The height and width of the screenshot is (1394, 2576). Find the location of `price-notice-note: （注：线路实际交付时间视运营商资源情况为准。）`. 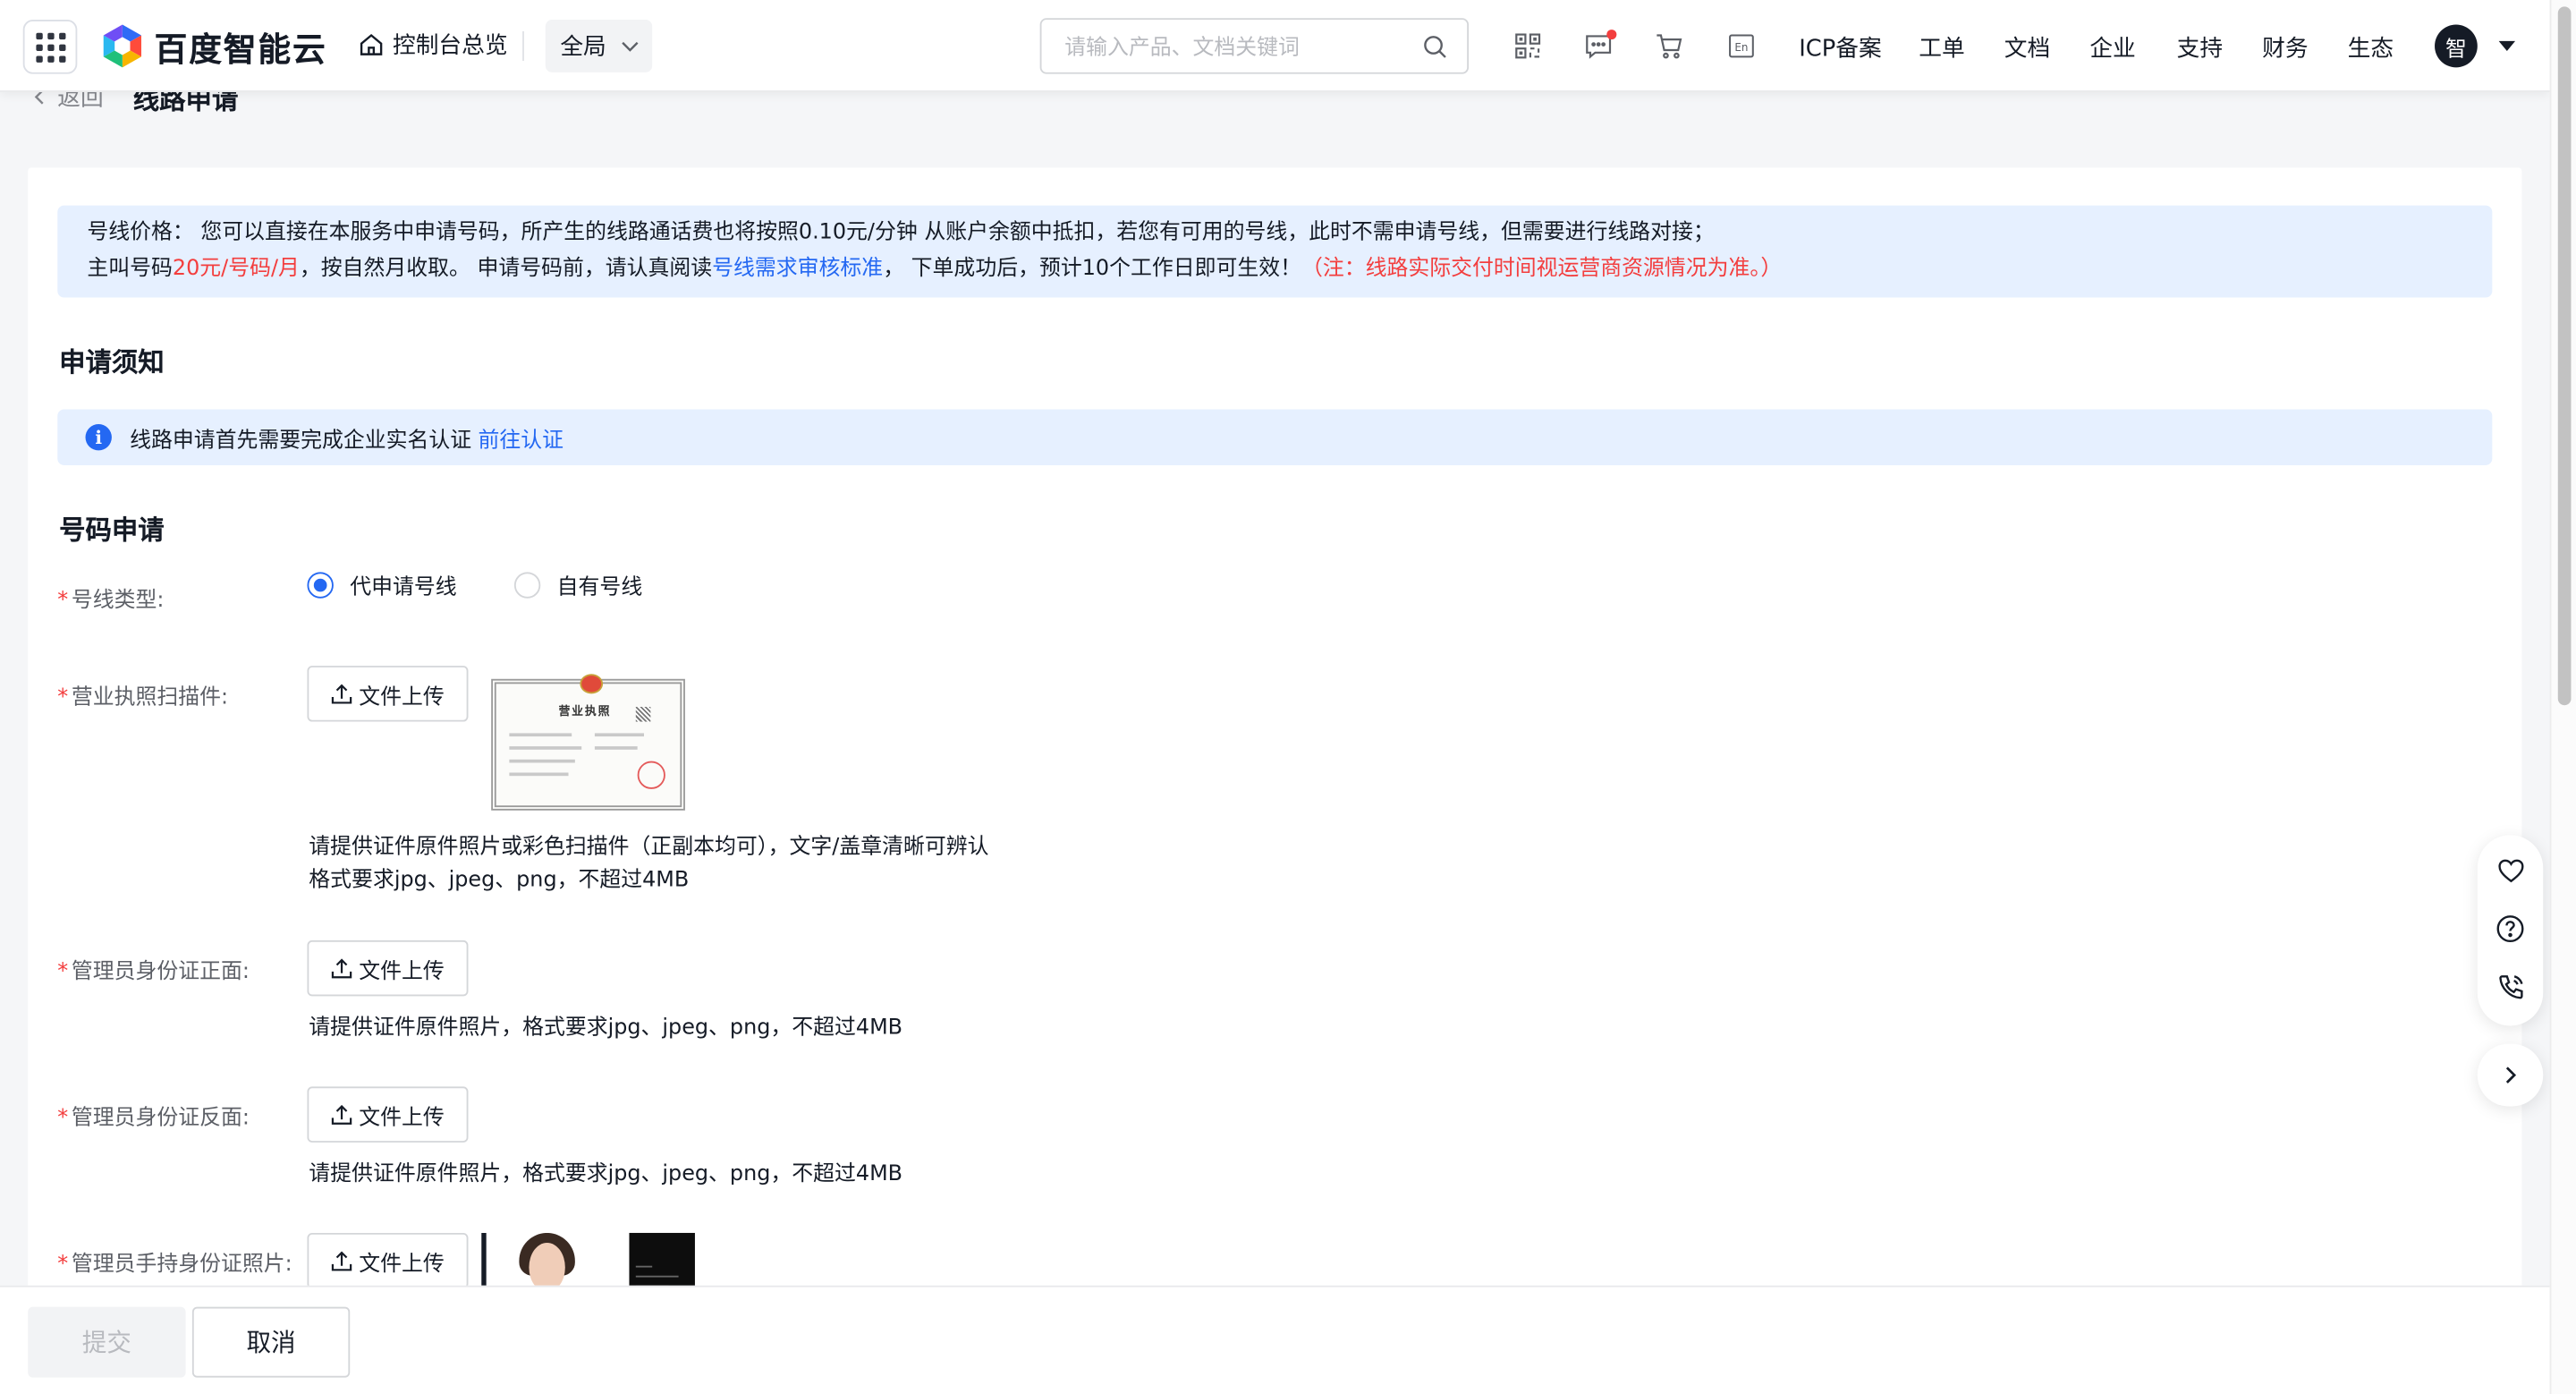

price-notice-note: （注：线路实际交付时间视运营商资源情况为准。） is located at coordinates (1542, 269).